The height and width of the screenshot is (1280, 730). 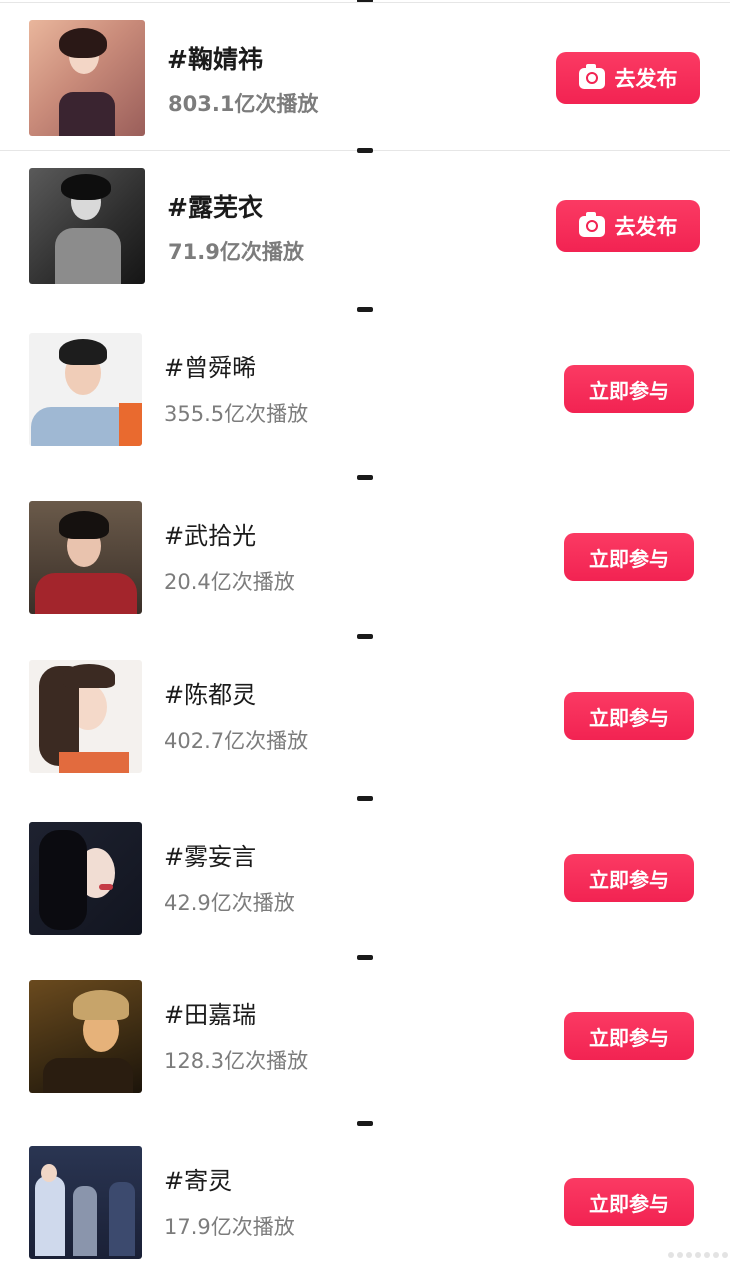 I want to click on topic-title: #田嘉瑞, so click(x=210, y=1015).